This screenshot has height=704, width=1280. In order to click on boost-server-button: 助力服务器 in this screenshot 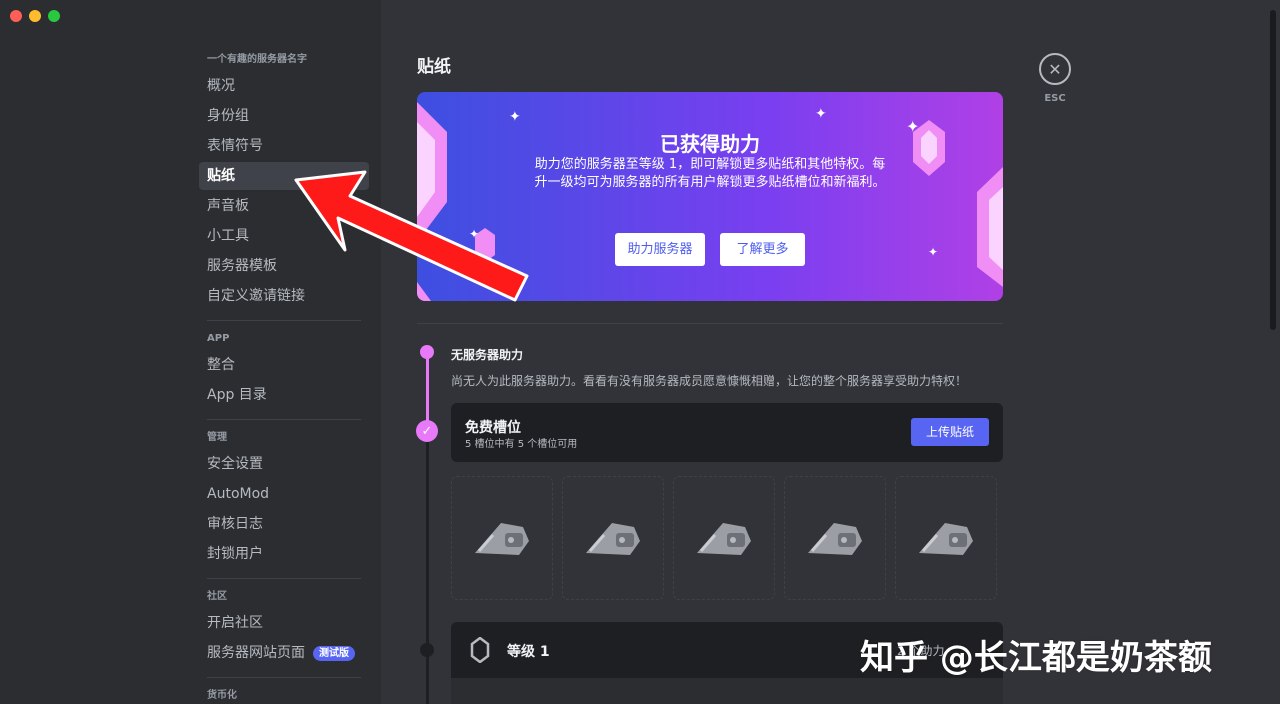, I will do `click(660, 249)`.